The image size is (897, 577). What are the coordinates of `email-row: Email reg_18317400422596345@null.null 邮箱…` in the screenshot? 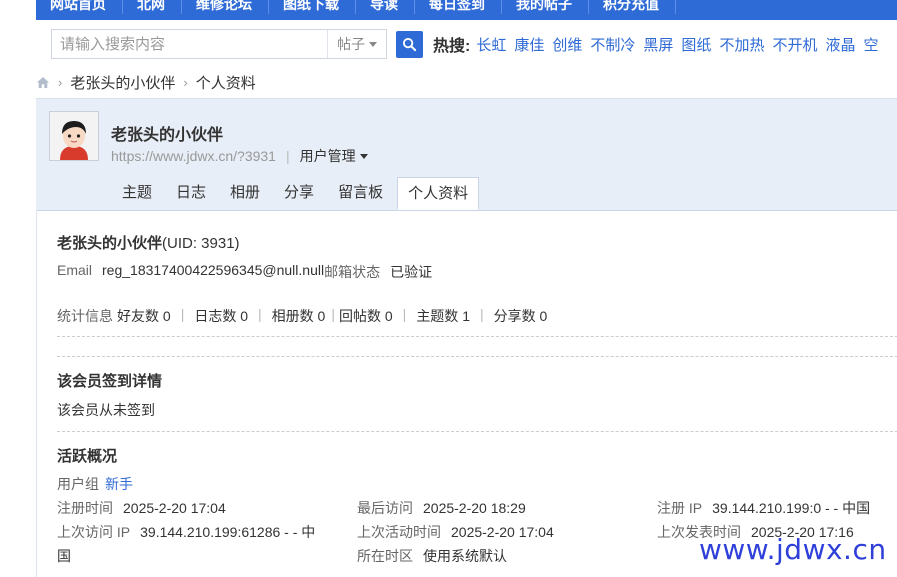 It's located at (244, 272).